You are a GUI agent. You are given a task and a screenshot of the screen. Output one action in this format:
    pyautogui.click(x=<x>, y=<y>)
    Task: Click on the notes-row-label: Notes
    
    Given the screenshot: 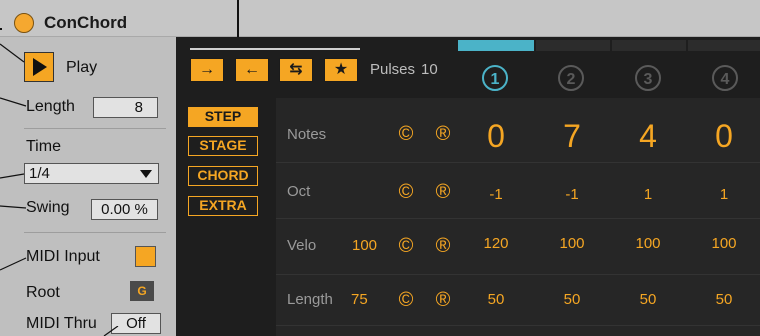 What is the action you would take?
    pyautogui.click(x=307, y=134)
    